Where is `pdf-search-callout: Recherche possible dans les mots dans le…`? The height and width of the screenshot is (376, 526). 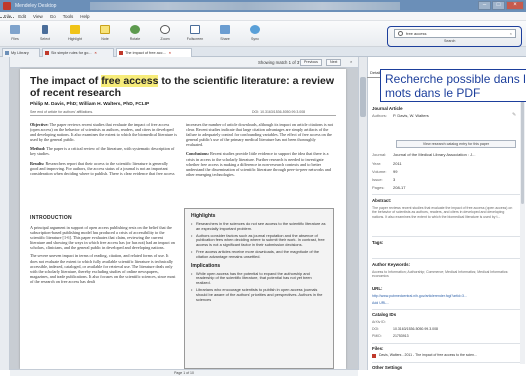
pdf-search-callout: Recherche possible dans les mots dans le… is located at coordinates (453, 85).